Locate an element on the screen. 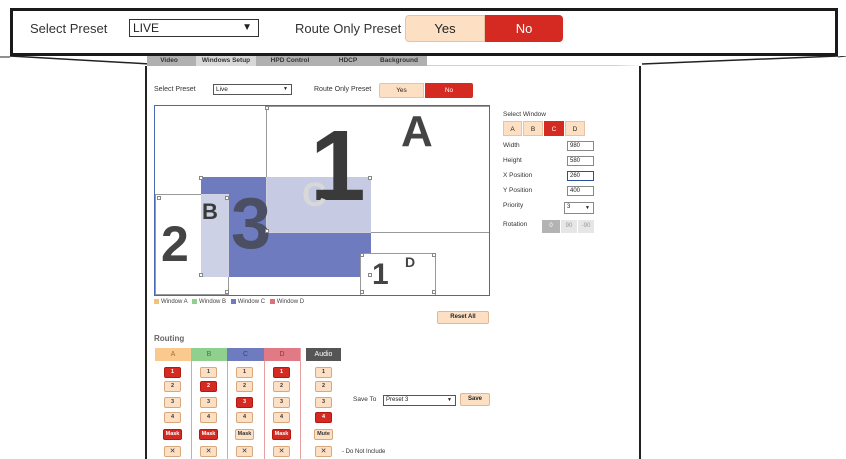  priority-value: 3 is located at coordinates (569, 207).